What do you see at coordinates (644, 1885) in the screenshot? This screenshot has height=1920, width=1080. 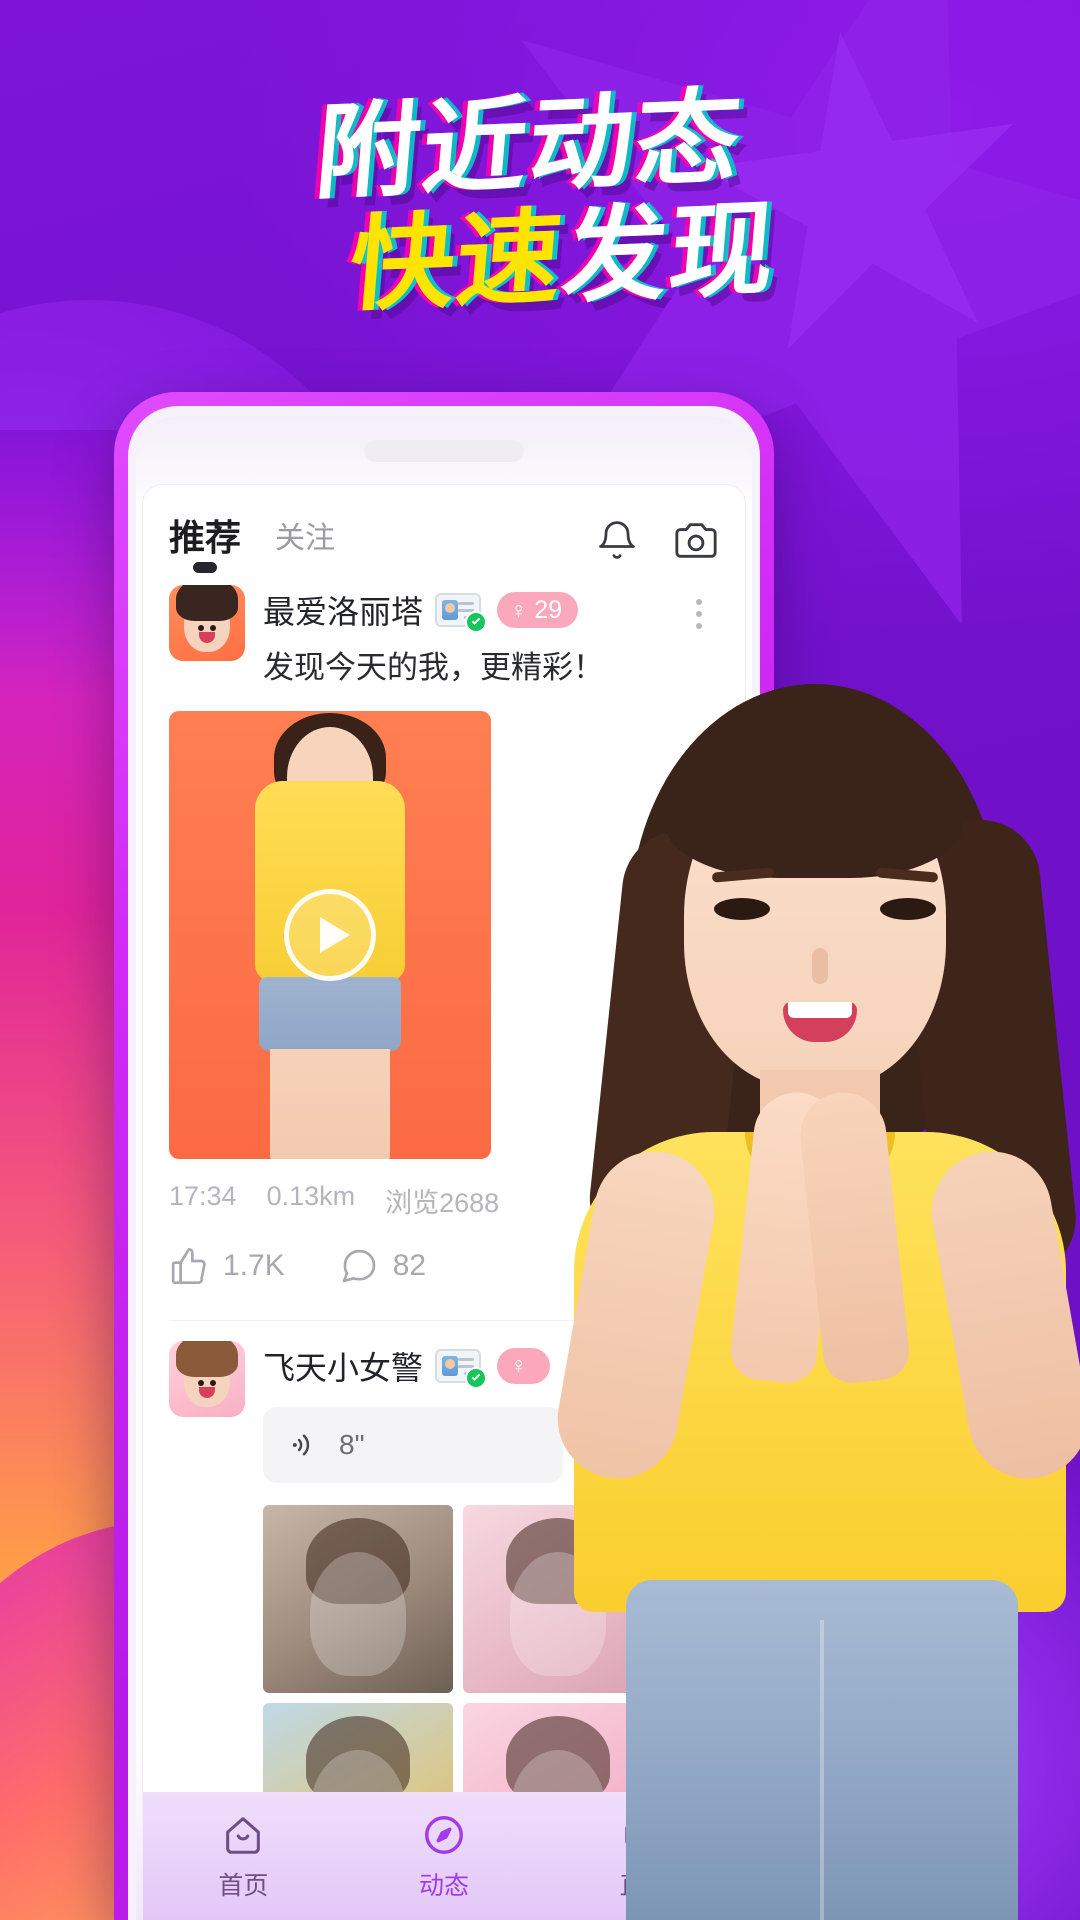 I see `nav-item-live-label: 直播` at bounding box center [644, 1885].